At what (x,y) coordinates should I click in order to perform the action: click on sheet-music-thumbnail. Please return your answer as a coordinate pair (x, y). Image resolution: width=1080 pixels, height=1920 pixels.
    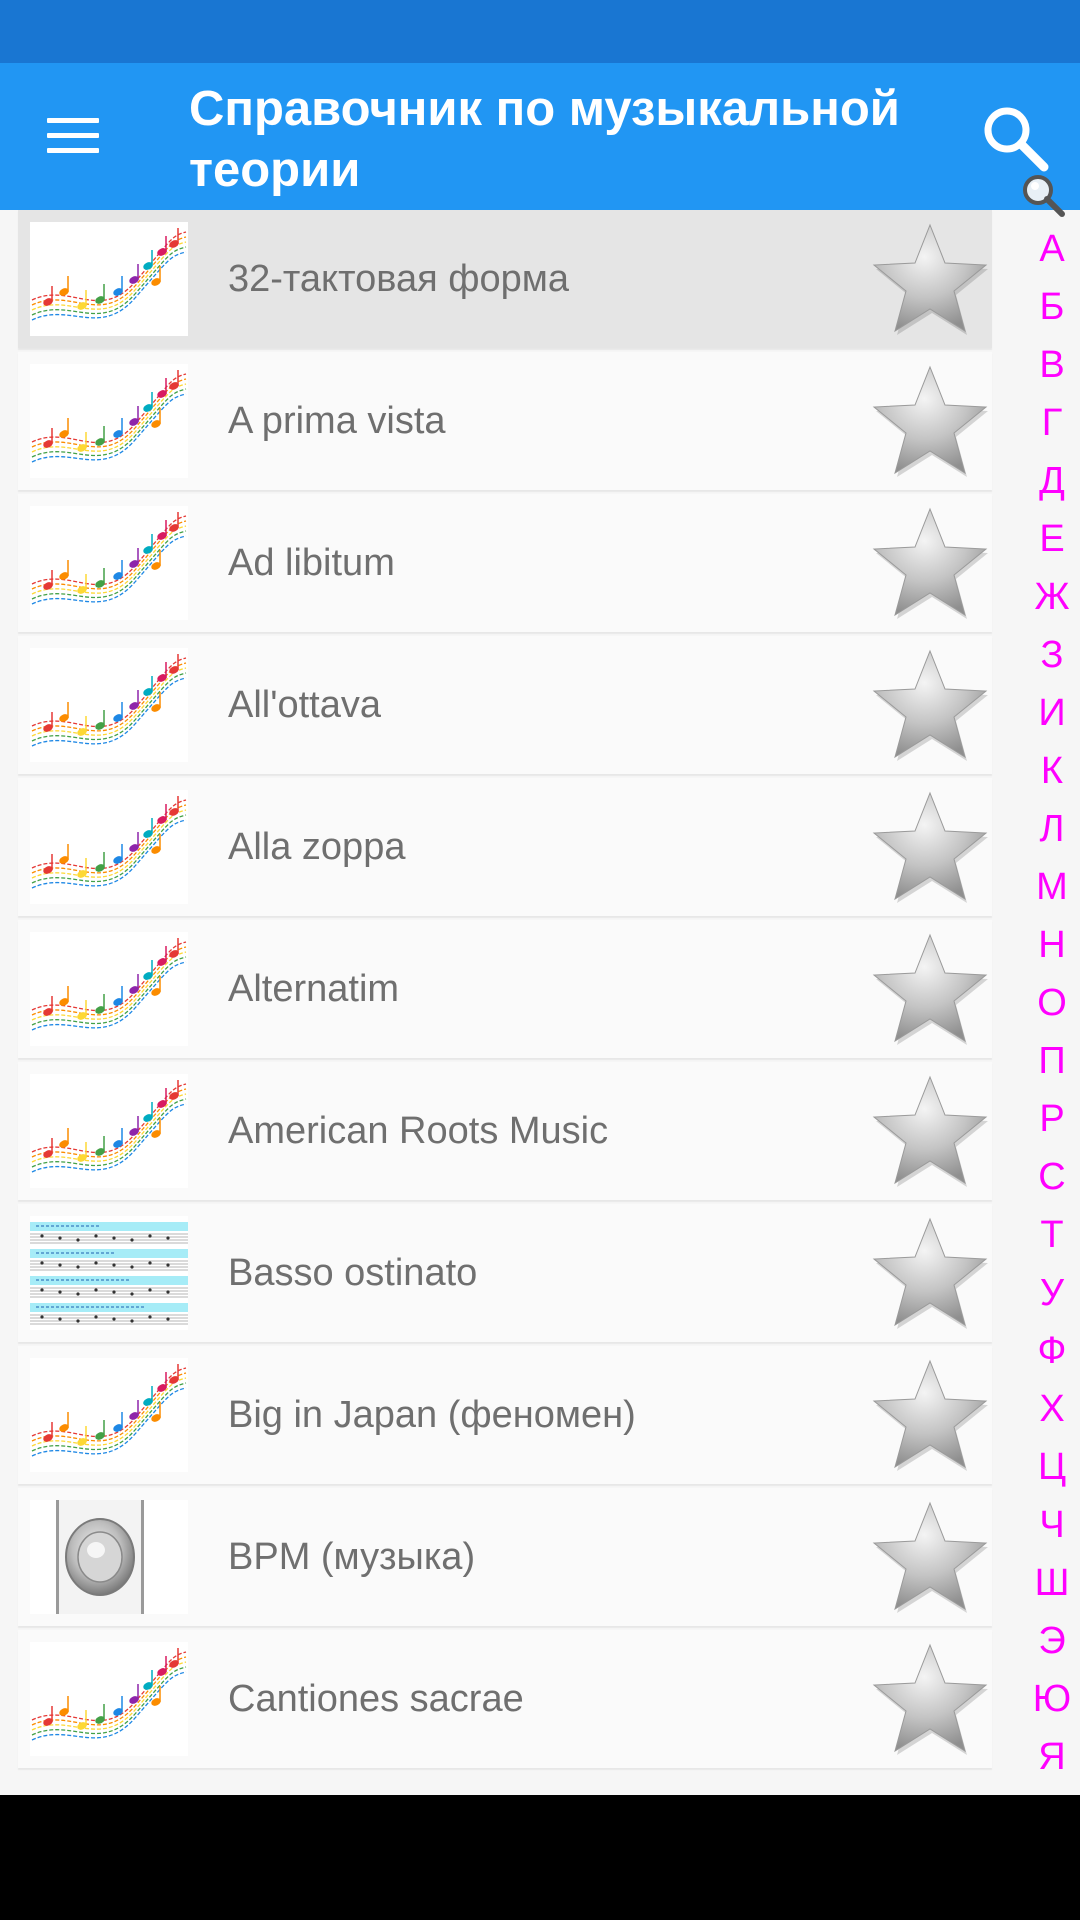
    Looking at the image, I should click on (109, 1273).